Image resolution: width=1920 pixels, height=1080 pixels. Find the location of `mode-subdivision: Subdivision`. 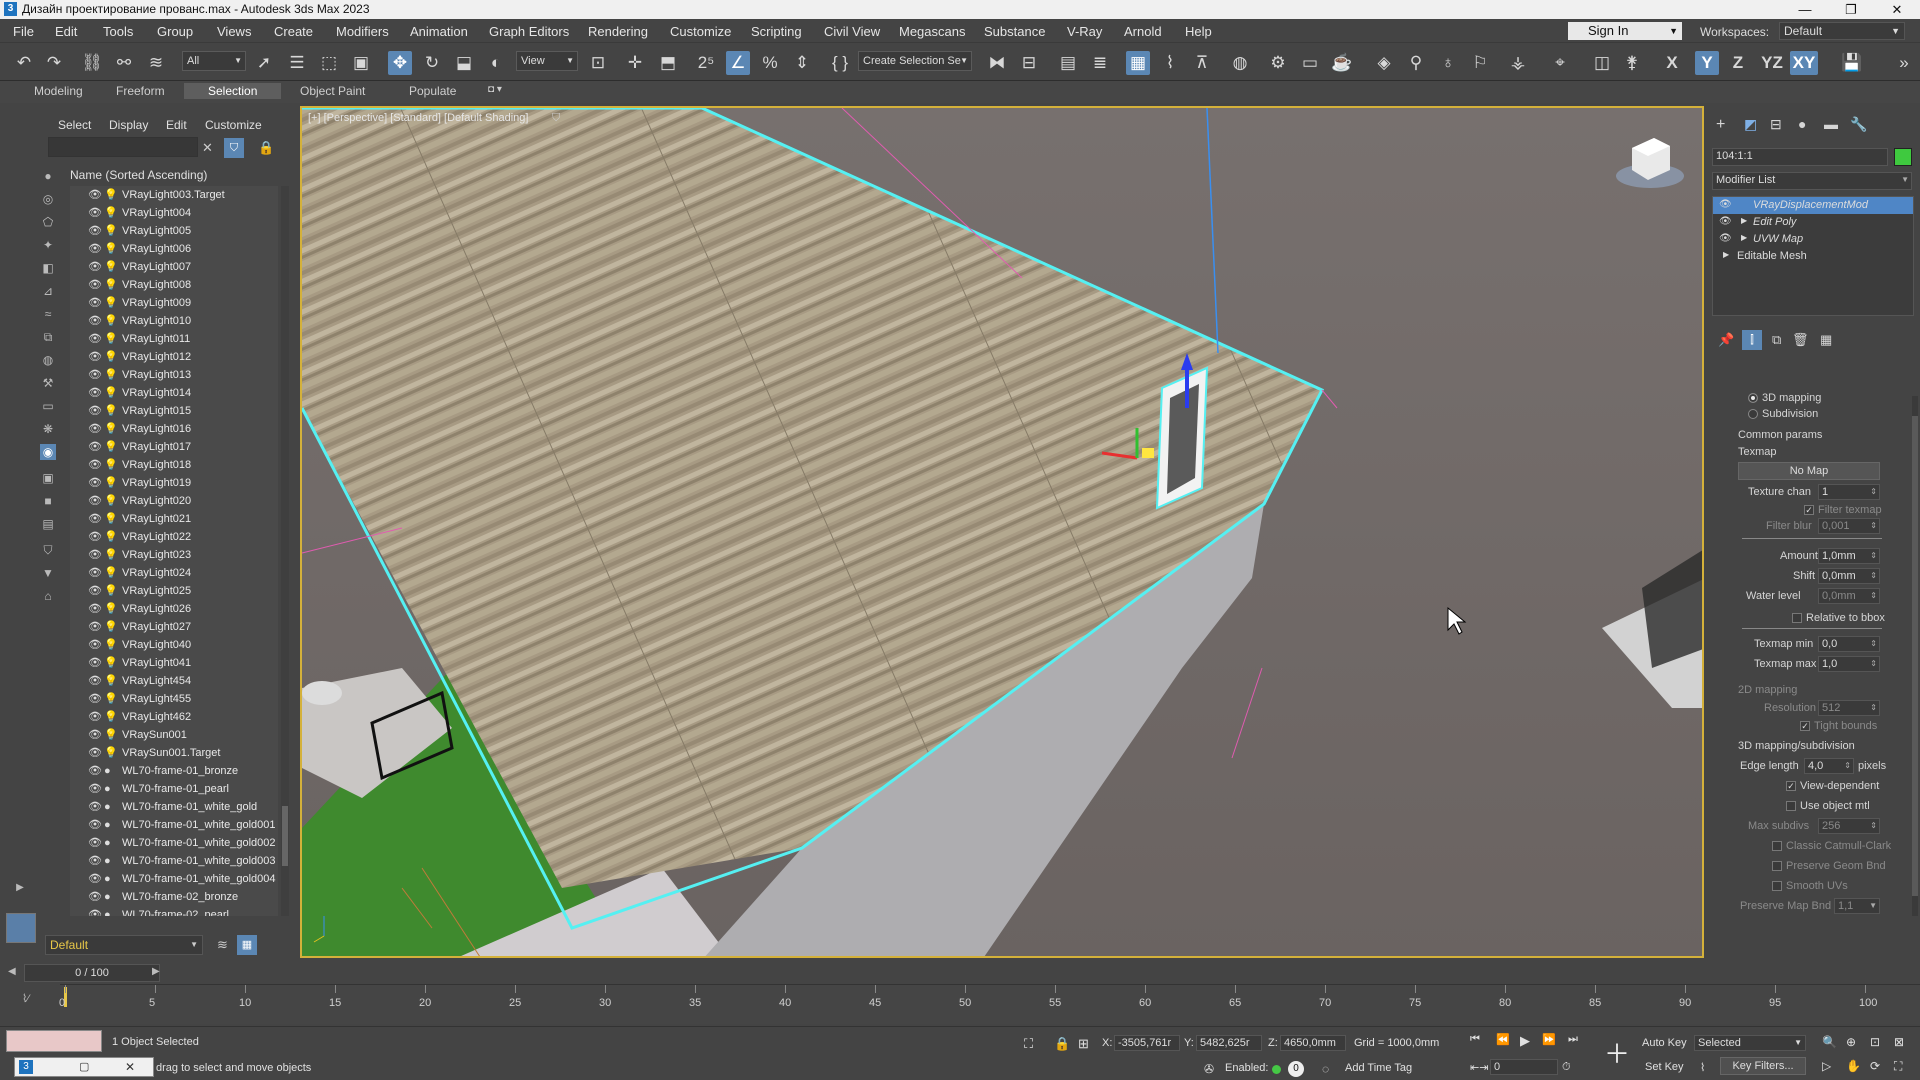

mode-subdivision: Subdivision is located at coordinates (1783, 414).